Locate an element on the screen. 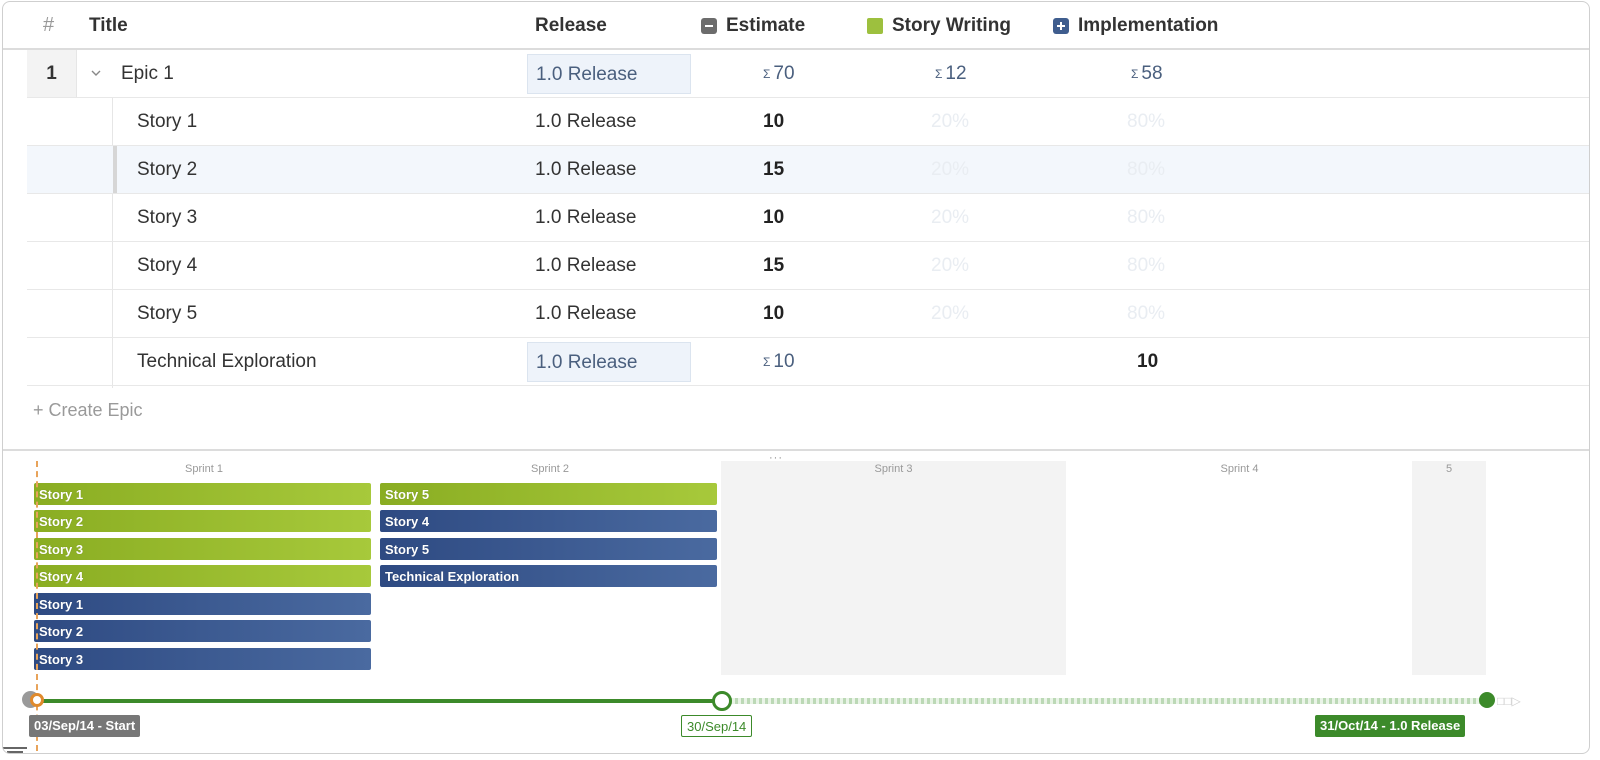 The image size is (1600, 760). task-title: Technical Exploration is located at coordinates (227, 362).